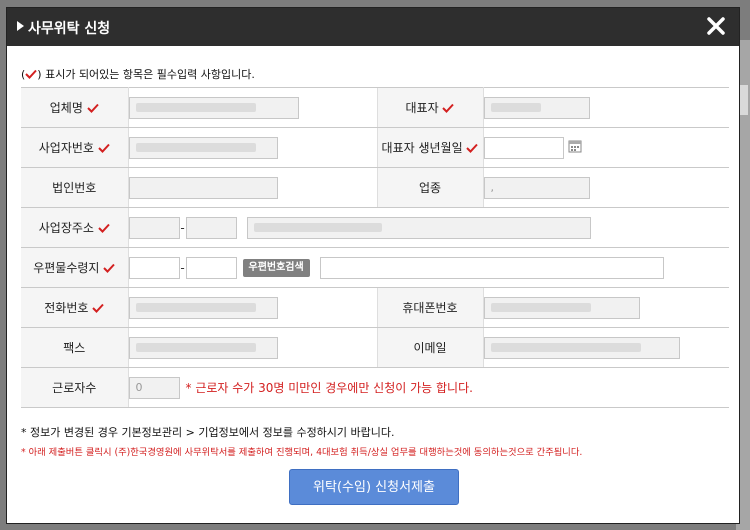 The width and height of the screenshot is (750, 530). I want to click on mobile-input, so click(561, 307).